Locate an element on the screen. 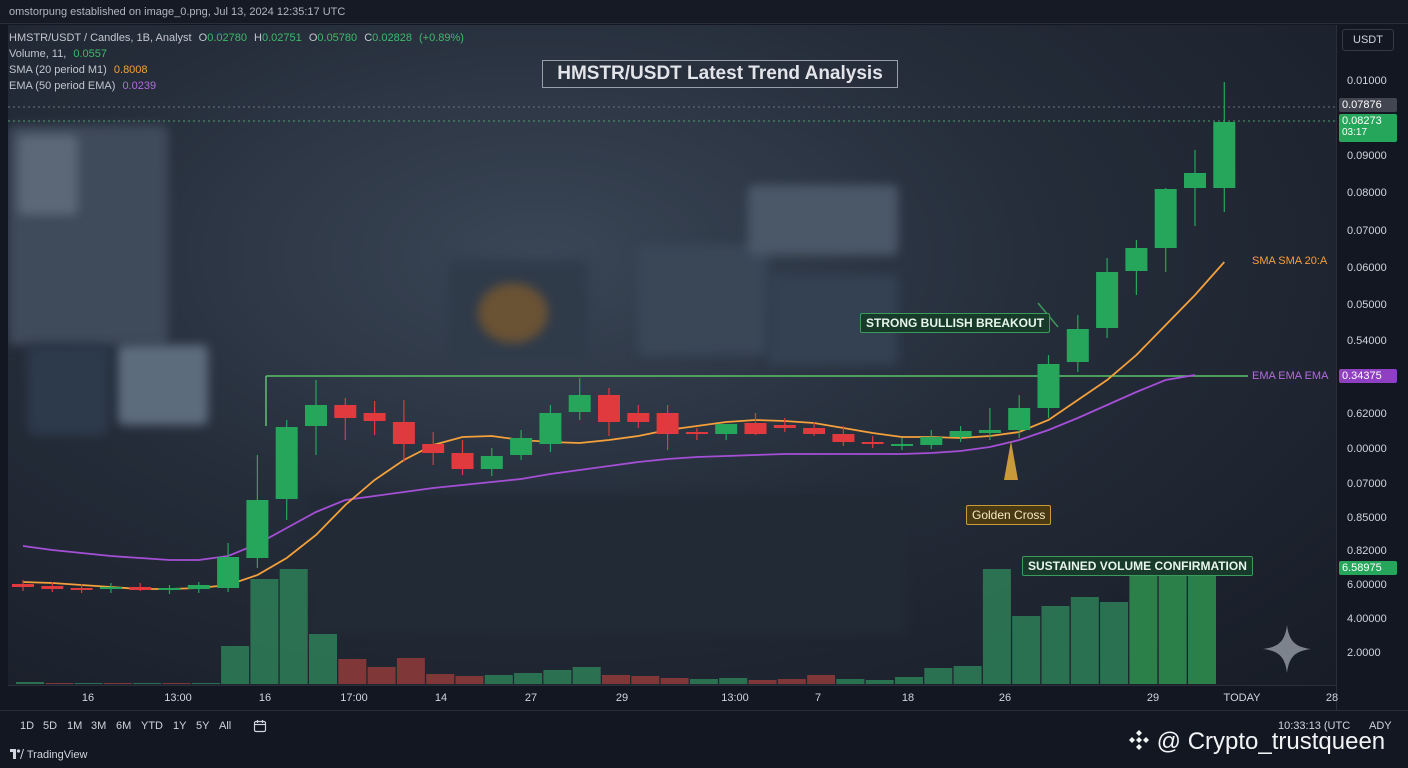  price-axis-label: 0.00000 is located at coordinates (1367, 449).